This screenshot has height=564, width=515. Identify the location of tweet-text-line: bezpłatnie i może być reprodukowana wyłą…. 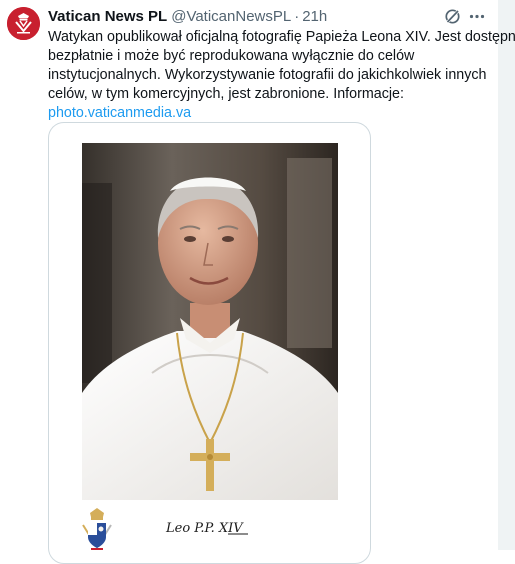
(231, 56).